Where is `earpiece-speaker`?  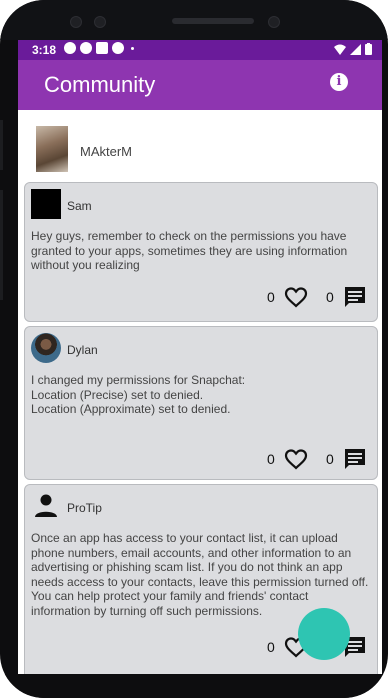 earpiece-speaker is located at coordinates (213, 21).